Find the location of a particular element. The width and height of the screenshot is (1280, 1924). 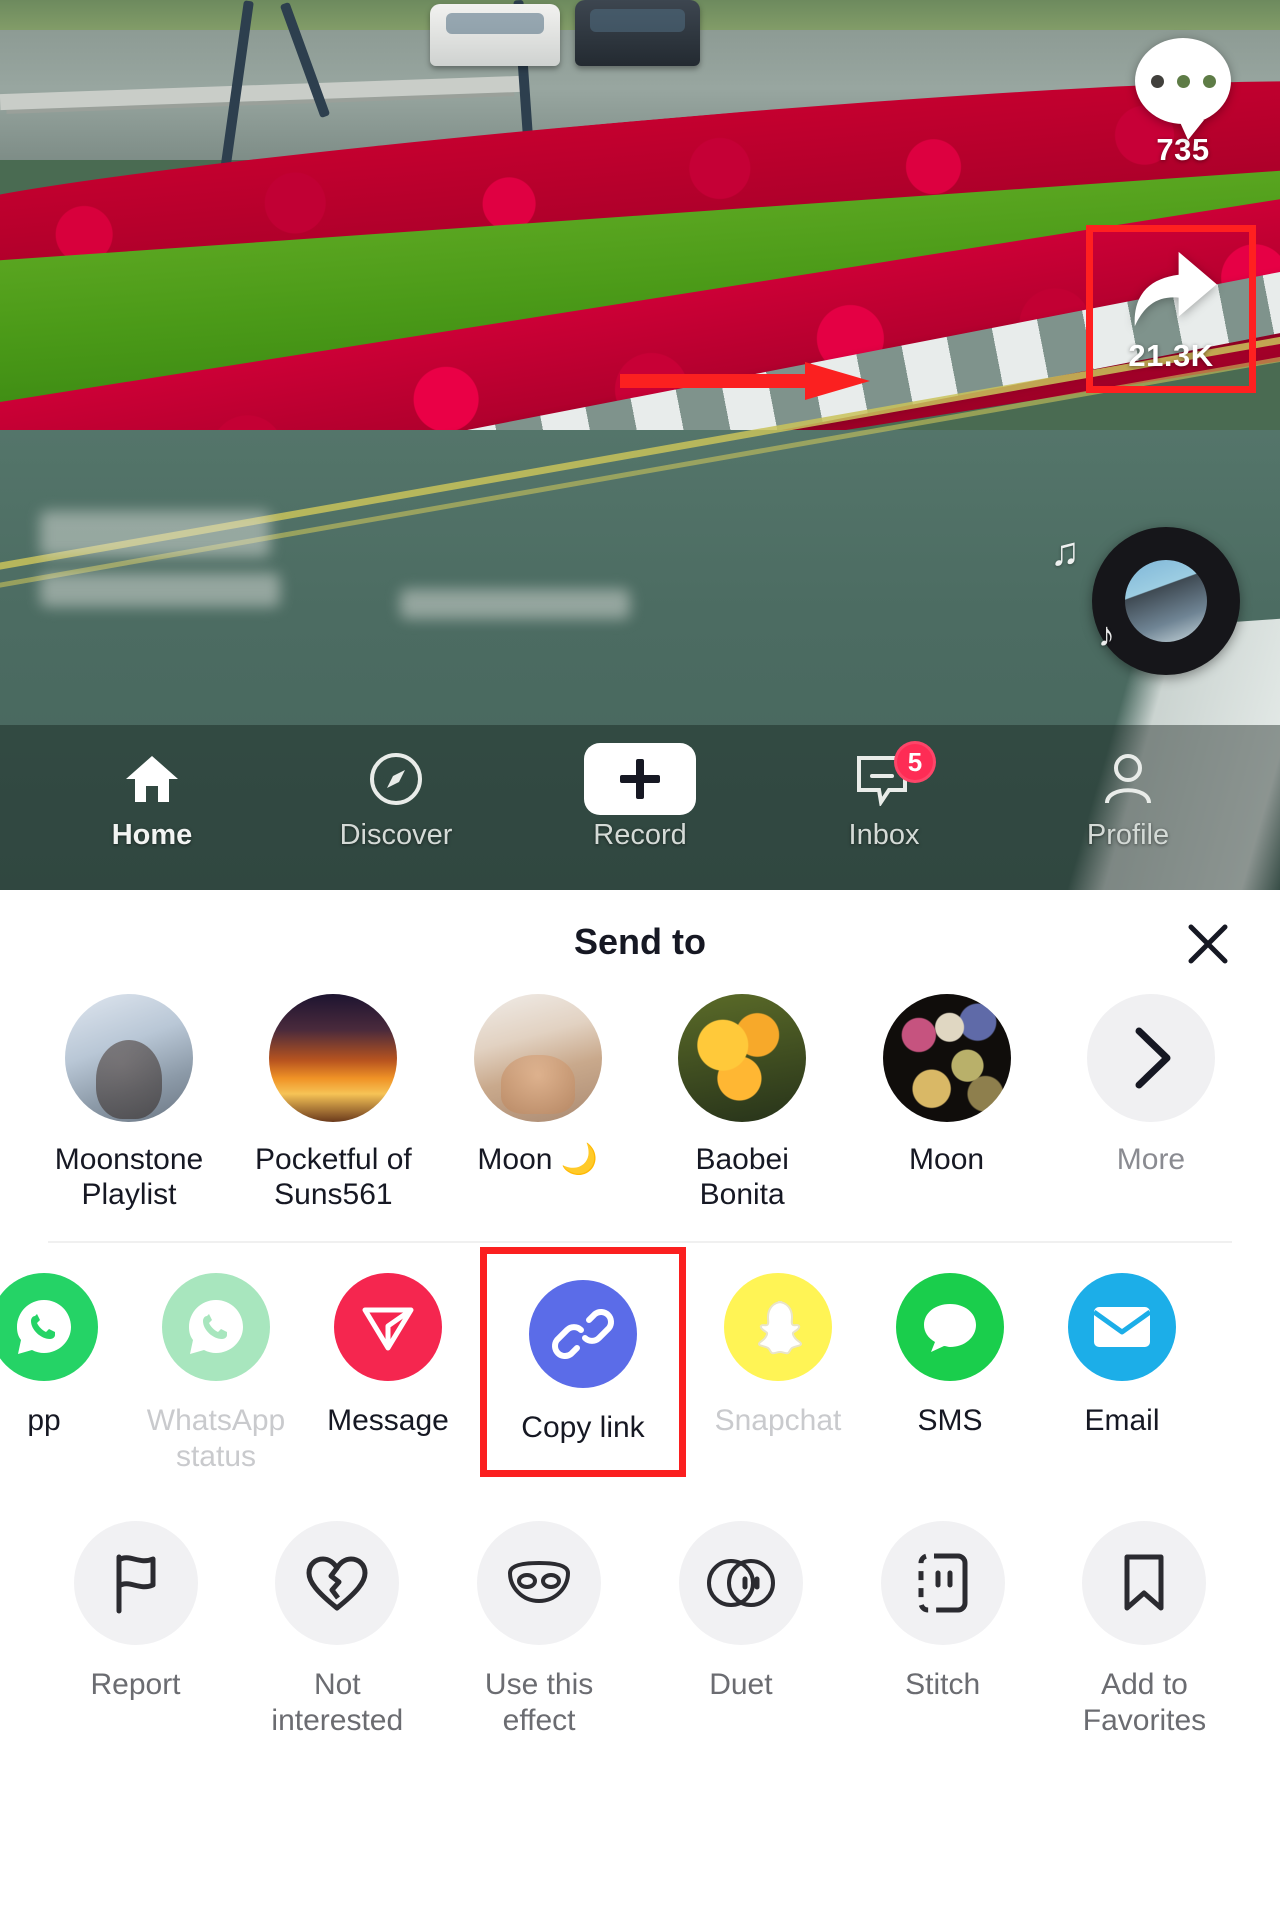

share-button-annotated: 21.3K is located at coordinates (1172, 309).